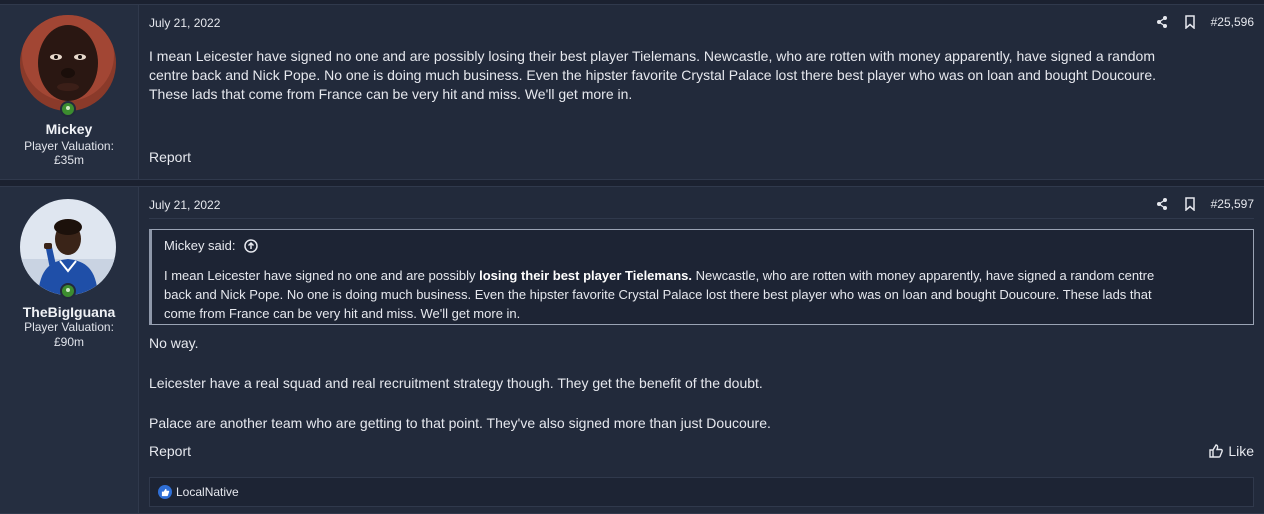 The image size is (1264, 514). What do you see at coordinates (701, 492) in the screenshot?
I see `reactions-bar: LocalNative` at bounding box center [701, 492].